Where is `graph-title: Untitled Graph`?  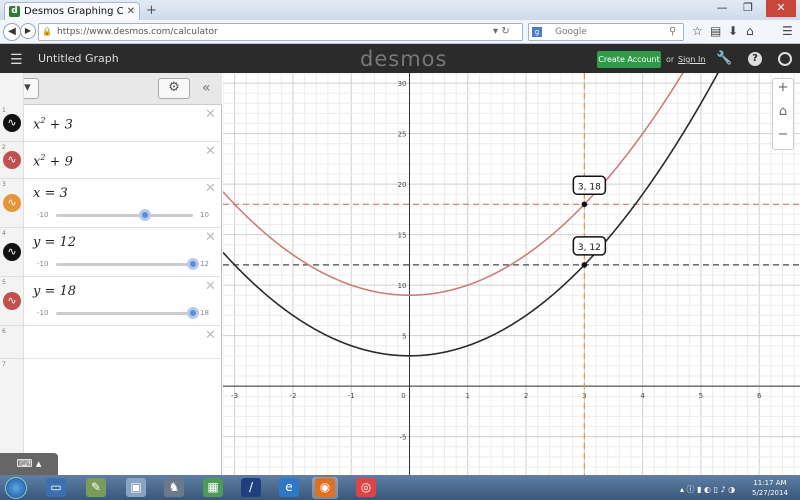
graph-title: Untitled Graph is located at coordinates (78, 58).